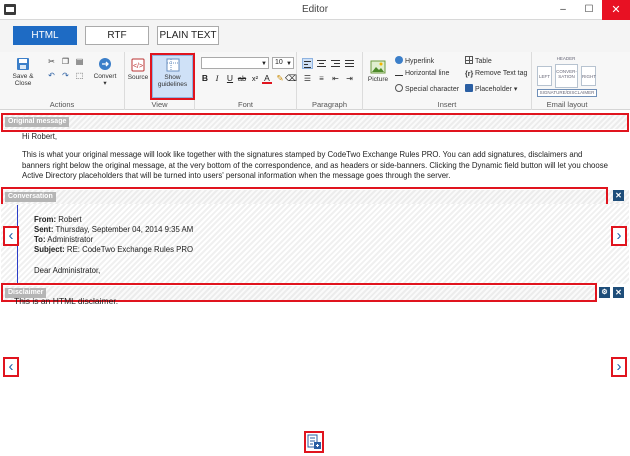 This screenshot has width=630, height=456. I want to click on greeting-text: Hi Robert,, so click(40, 136).